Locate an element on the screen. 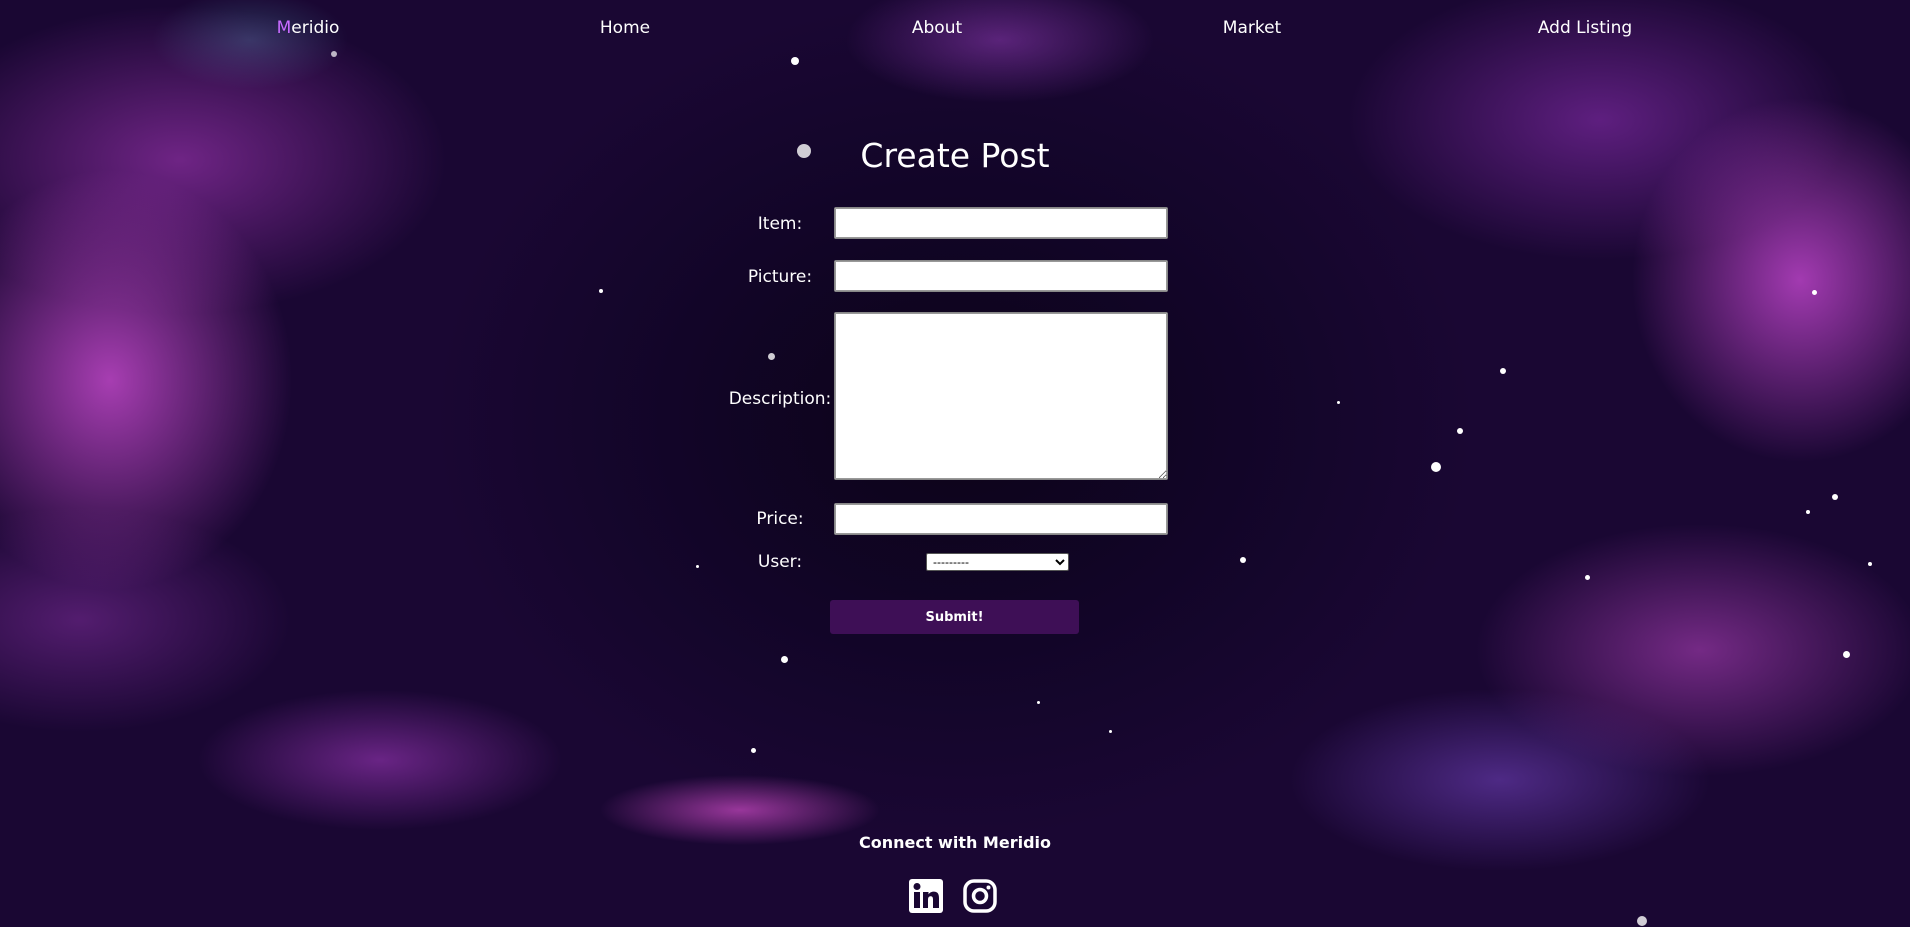 The height and width of the screenshot is (927, 1910). connect-heading: Connect with Meridio is located at coordinates (955, 842).